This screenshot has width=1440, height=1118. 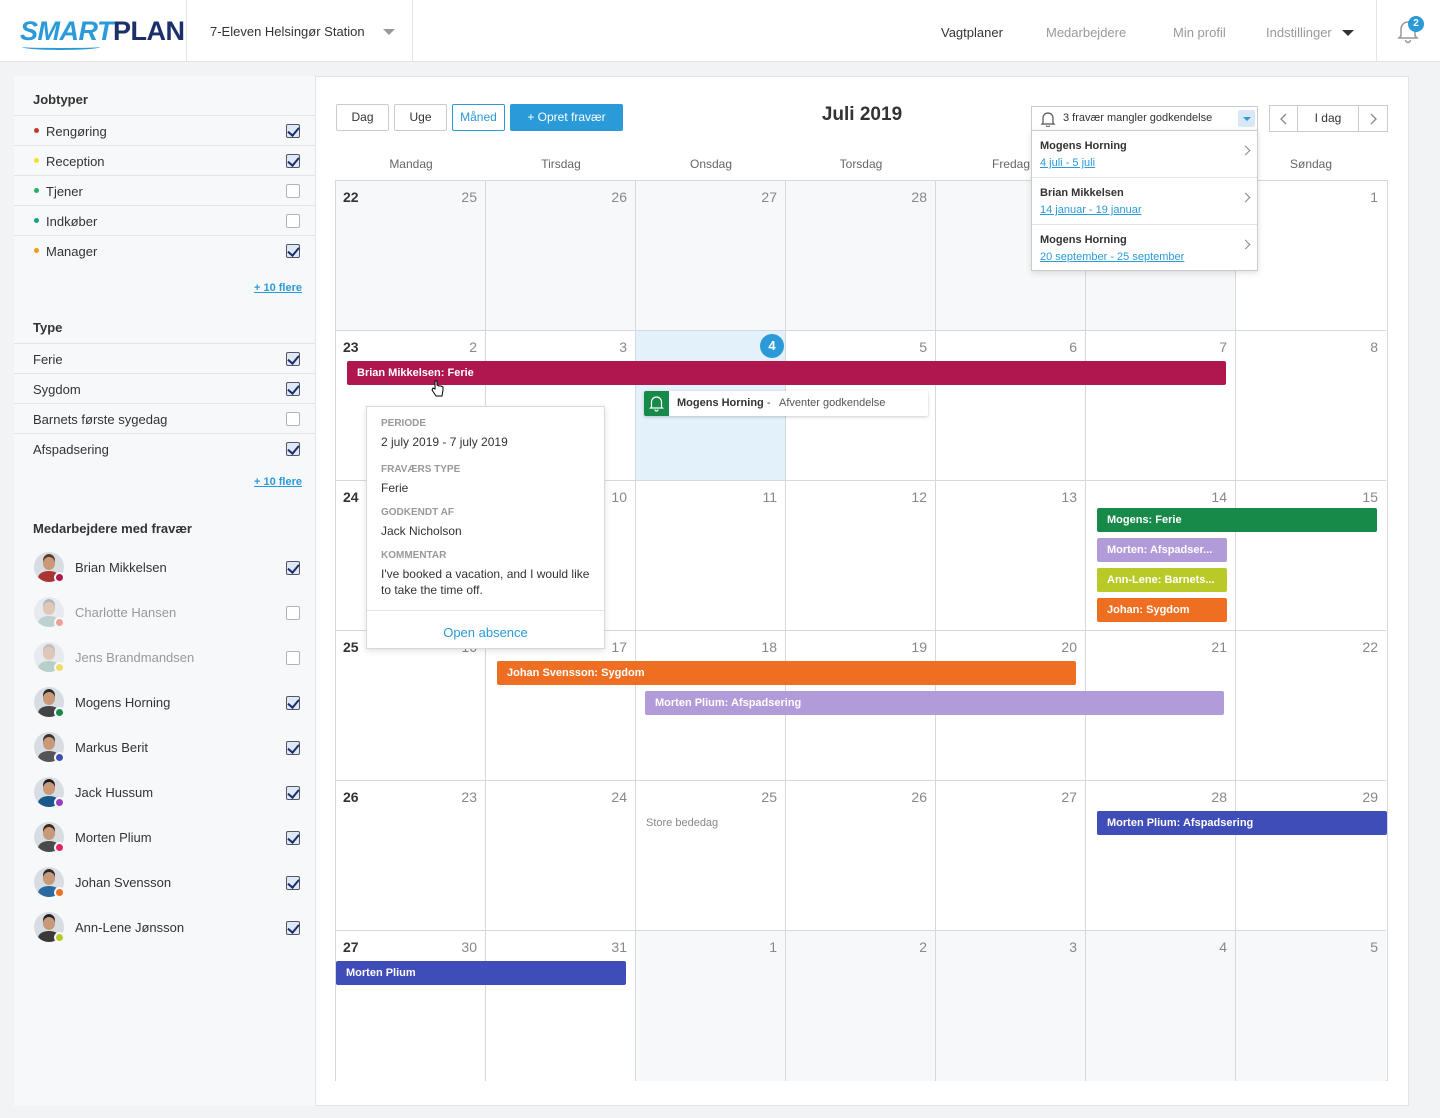 I want to click on jobtype-row: Manager, so click(x=164, y=250).